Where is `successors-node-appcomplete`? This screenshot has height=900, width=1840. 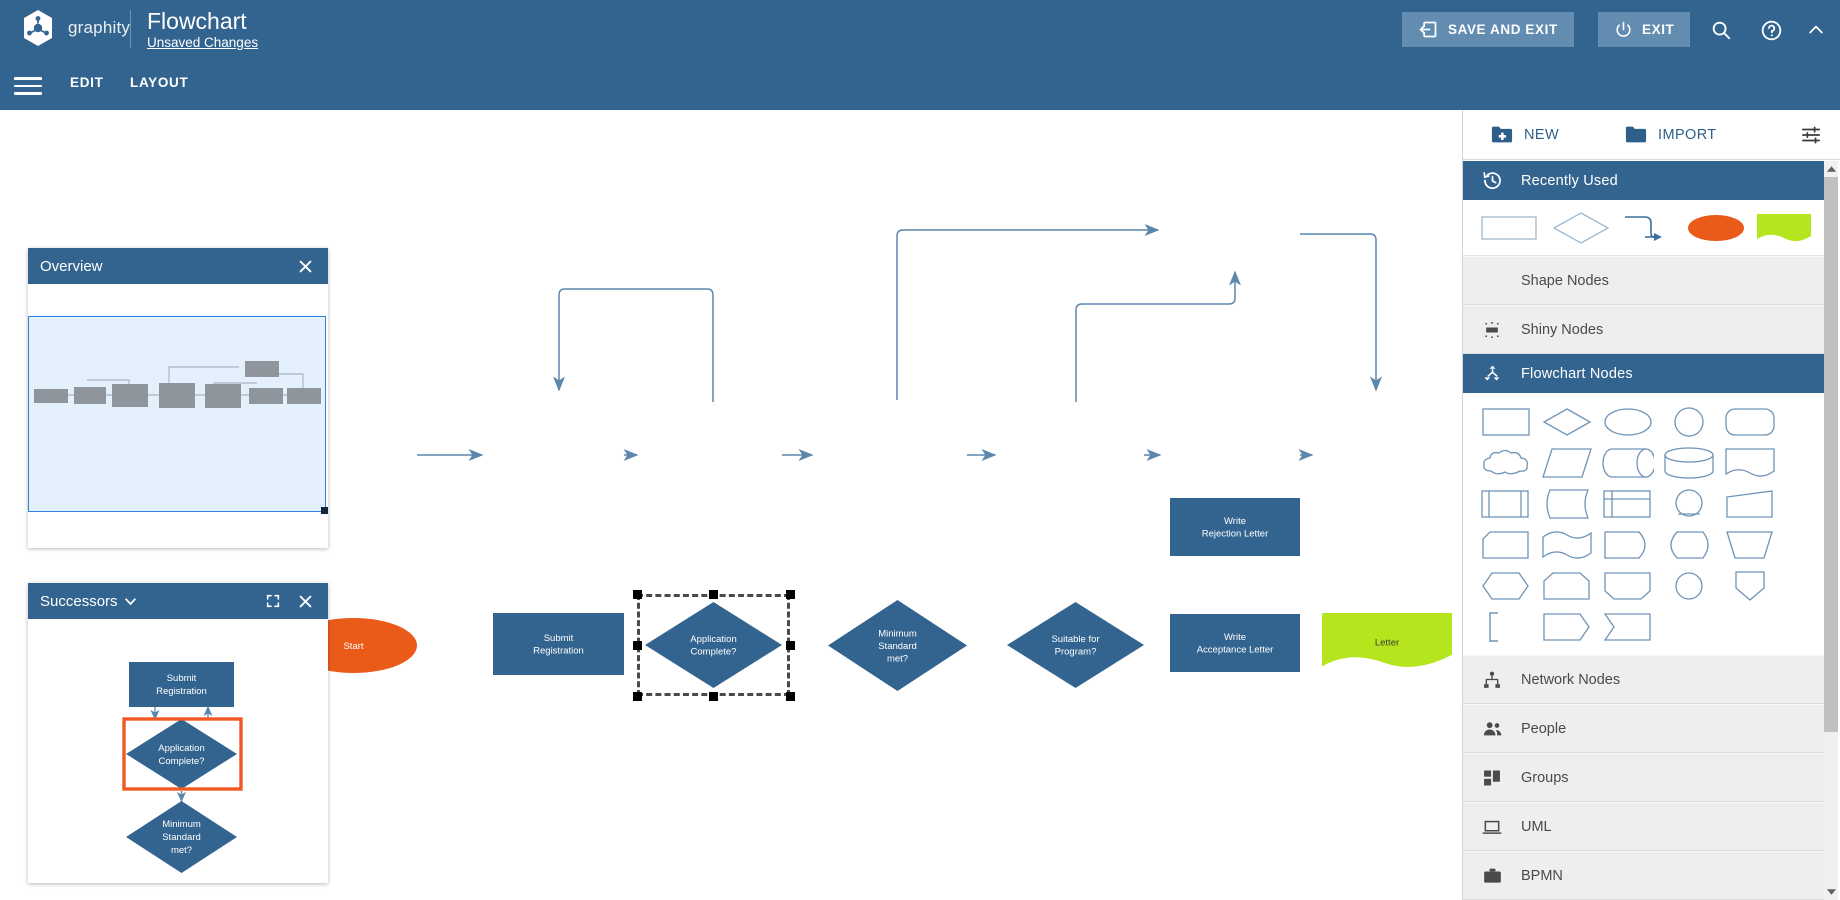
successors-node-appcomplete is located at coordinates (181, 754).